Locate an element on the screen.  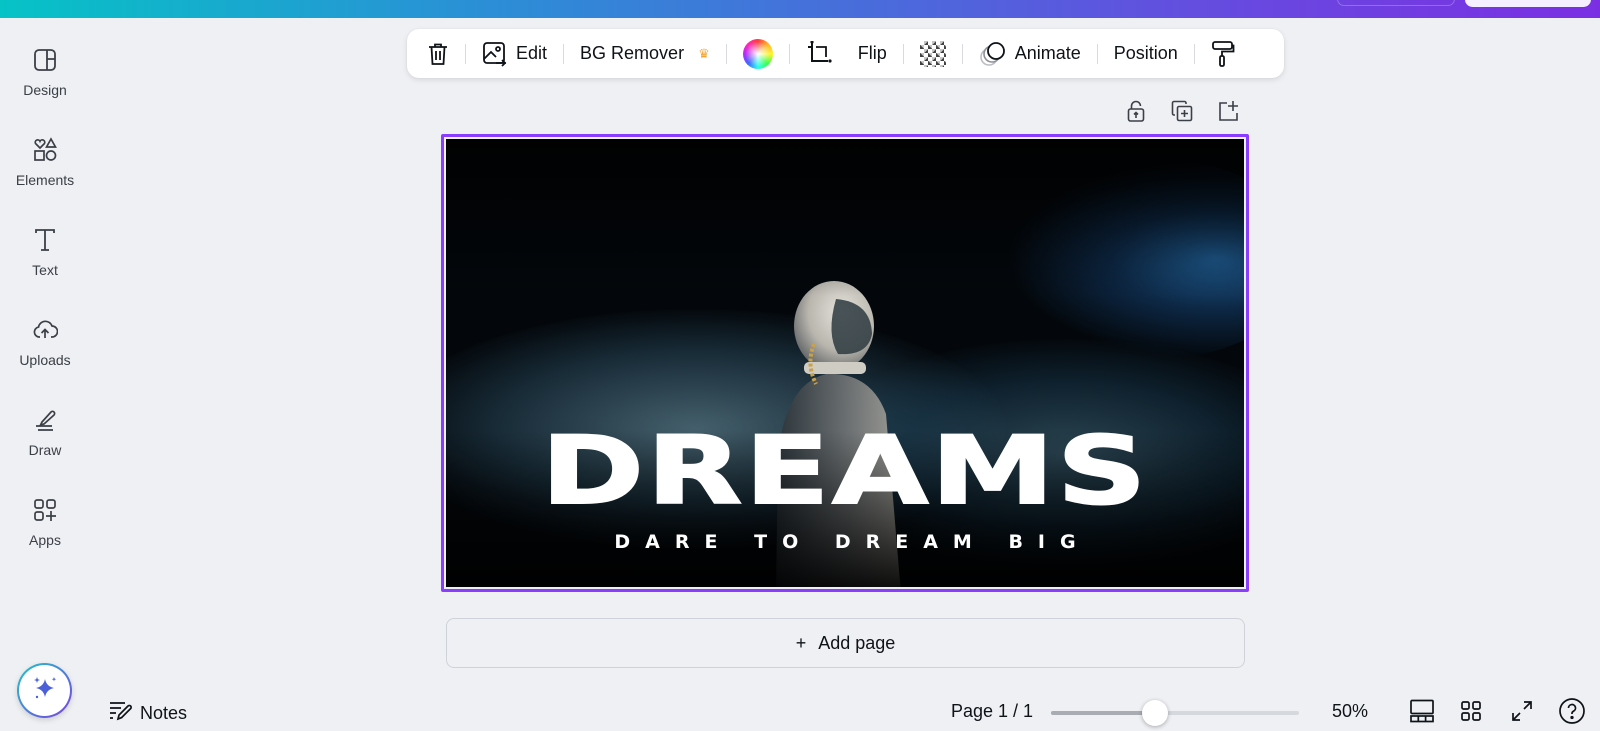
pen-draw-icon is located at coordinates (45, 420).